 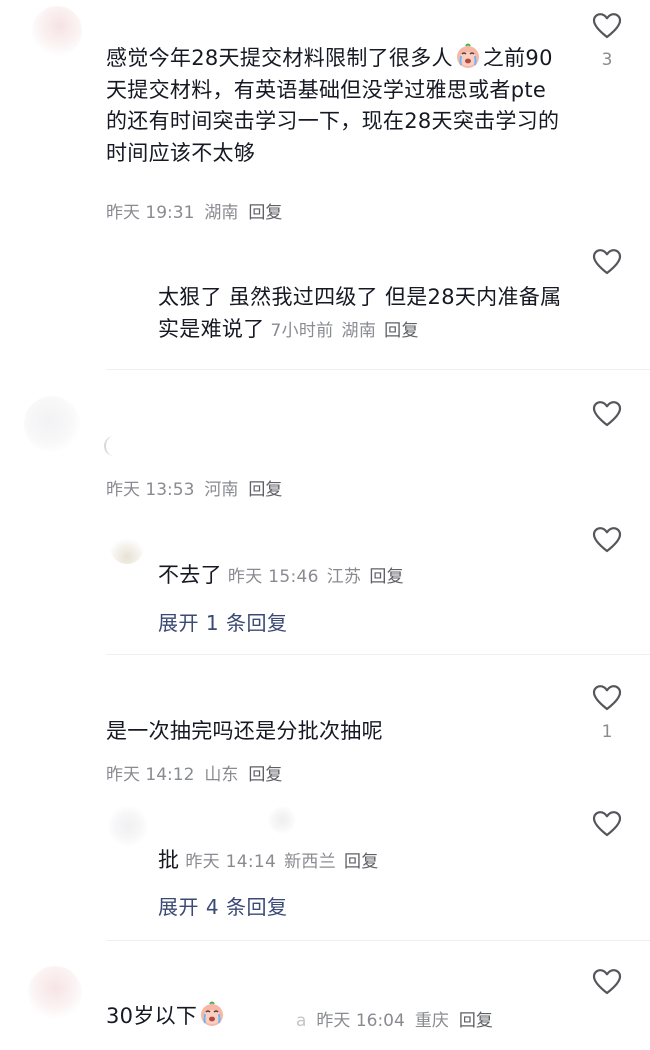 I want to click on expand-replies-button: 展开 4 条回复, so click(x=222, y=905).